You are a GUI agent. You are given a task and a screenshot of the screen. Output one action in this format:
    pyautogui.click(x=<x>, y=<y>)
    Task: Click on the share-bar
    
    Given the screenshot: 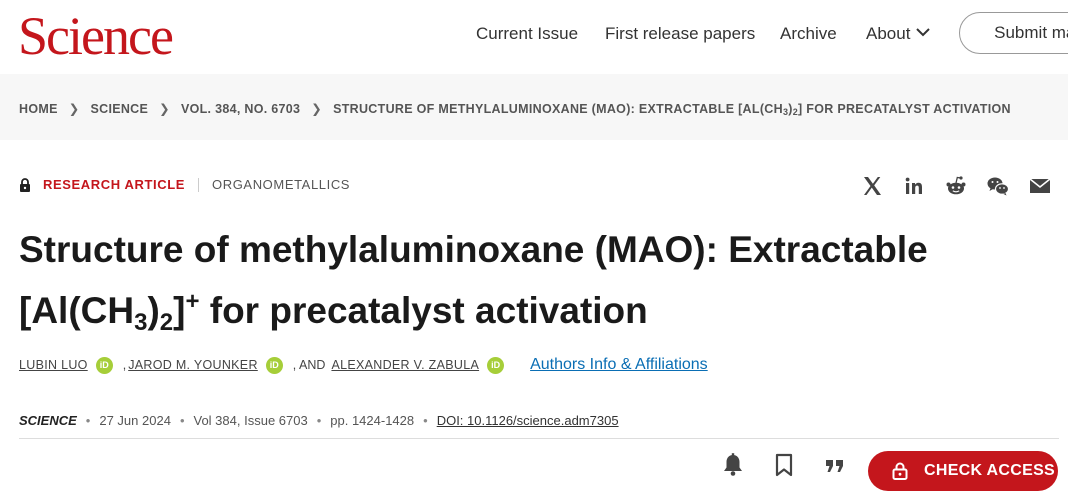 What is the action you would take?
    pyautogui.click(x=964, y=186)
    